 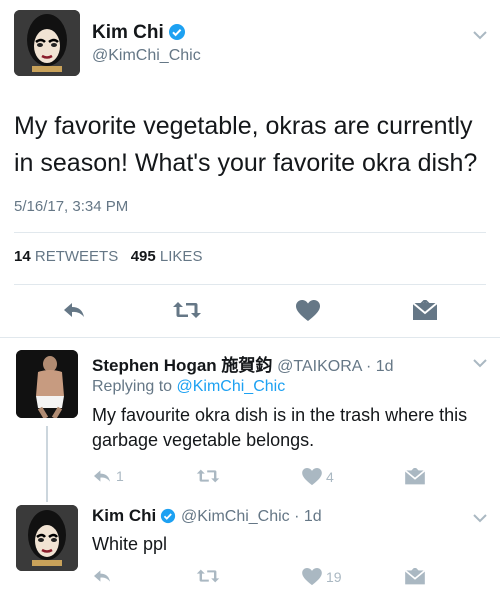 I want to click on reply-count: 1, so click(x=120, y=476).